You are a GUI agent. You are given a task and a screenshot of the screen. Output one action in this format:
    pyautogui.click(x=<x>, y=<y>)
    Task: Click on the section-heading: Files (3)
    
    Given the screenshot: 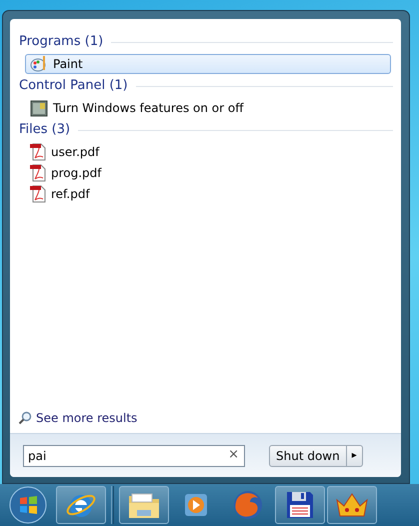 What is the action you would take?
    pyautogui.click(x=44, y=130)
    